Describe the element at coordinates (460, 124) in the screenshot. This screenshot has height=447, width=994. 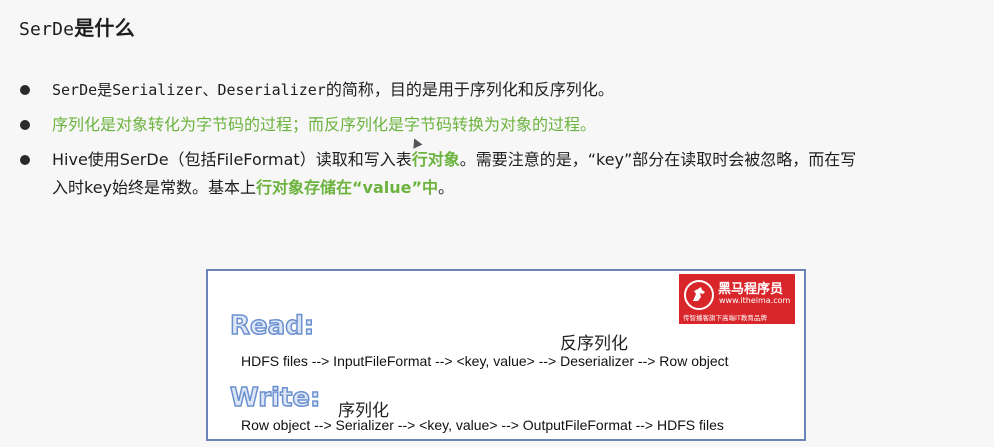
I see `bullet-2-part2: 反序列化是字节码转换为对象的过程。` at that location.